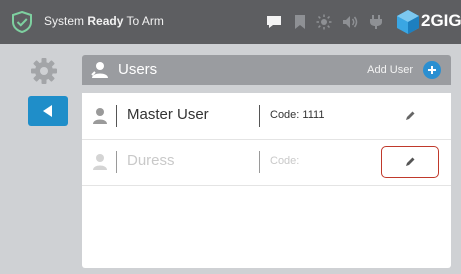 The height and width of the screenshot is (274, 461). Describe the element at coordinates (138, 69) in the screenshot. I see `users-title: Users` at that location.